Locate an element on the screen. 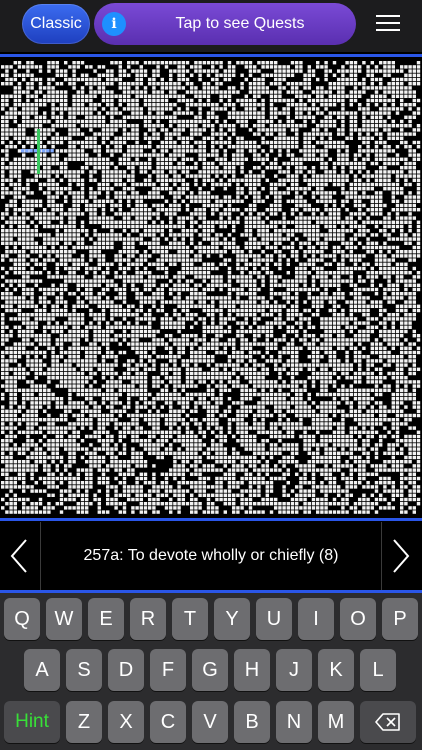 The image size is (422, 750). key-j: J is located at coordinates (294, 670).